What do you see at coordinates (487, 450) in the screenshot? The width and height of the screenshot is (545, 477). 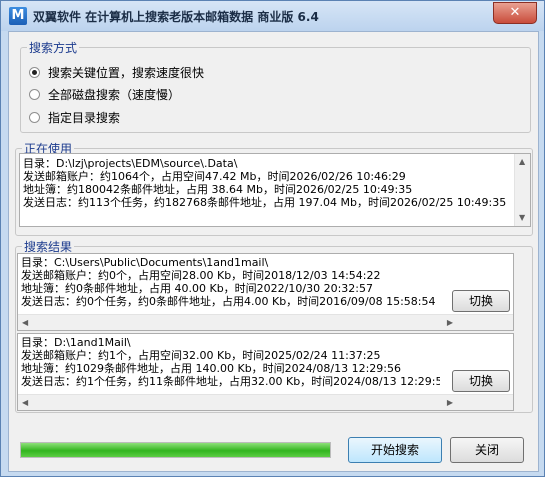 I see `close-button: 关闭` at bounding box center [487, 450].